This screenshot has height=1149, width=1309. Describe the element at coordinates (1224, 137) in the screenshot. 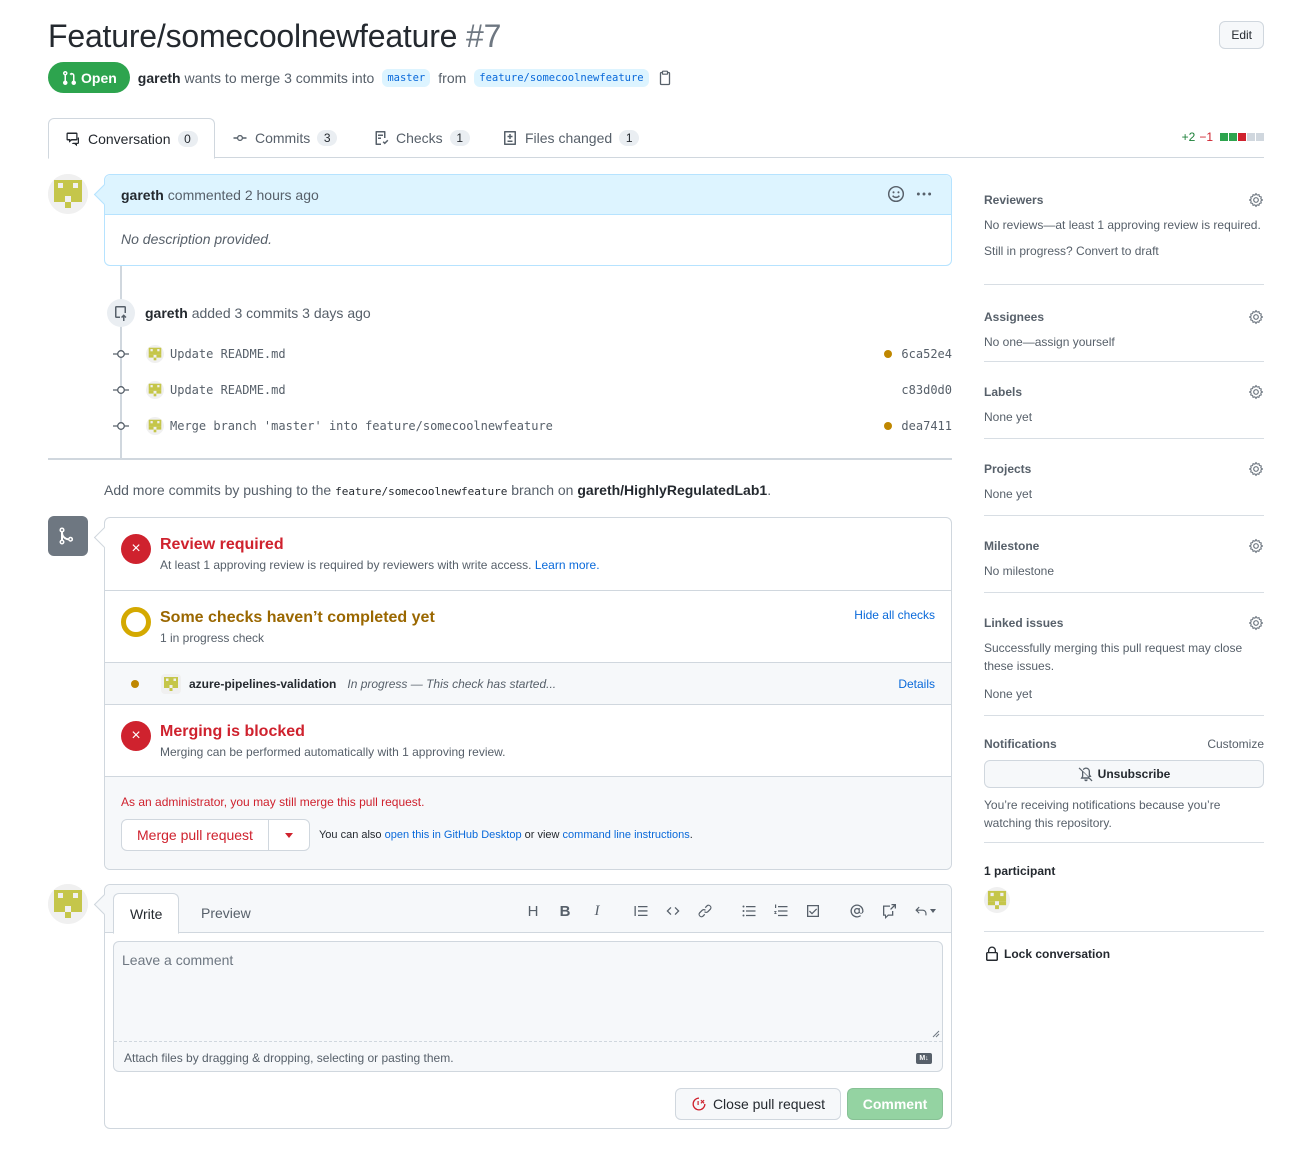

I see `diffstat-block` at that location.